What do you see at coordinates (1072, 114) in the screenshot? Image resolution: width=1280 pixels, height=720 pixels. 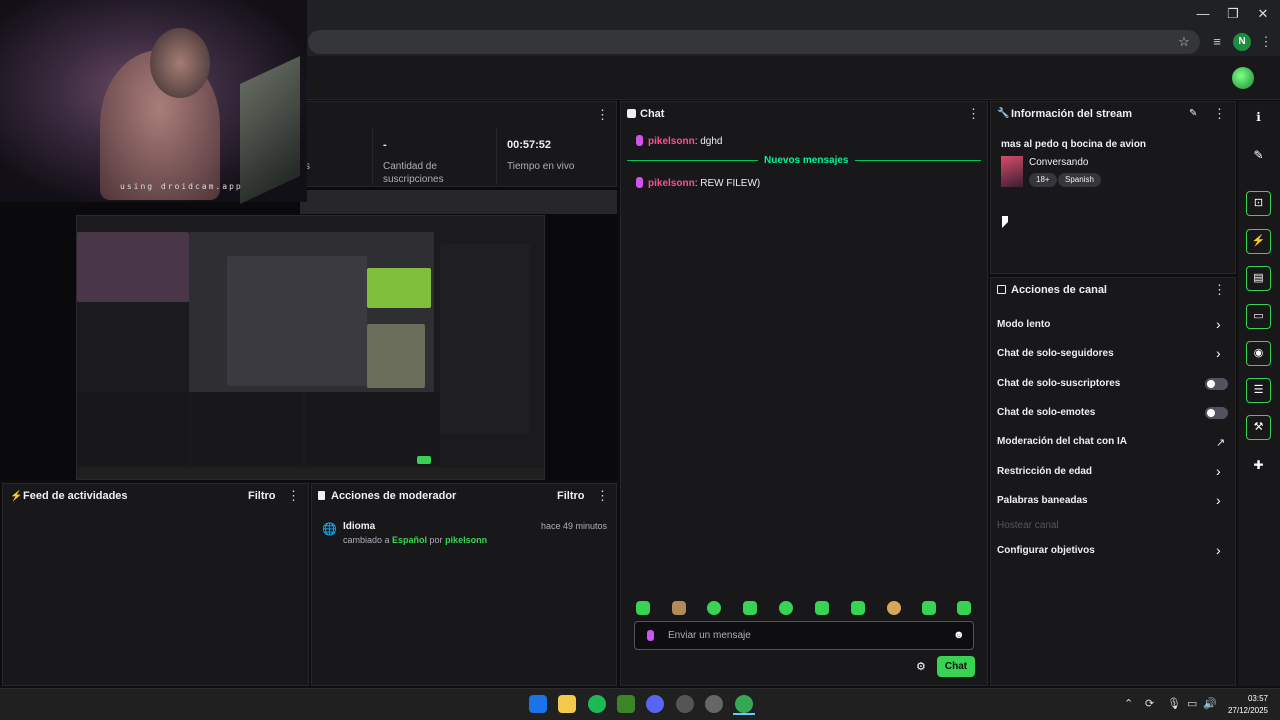 I see `stream-info-title: Información del stream` at bounding box center [1072, 114].